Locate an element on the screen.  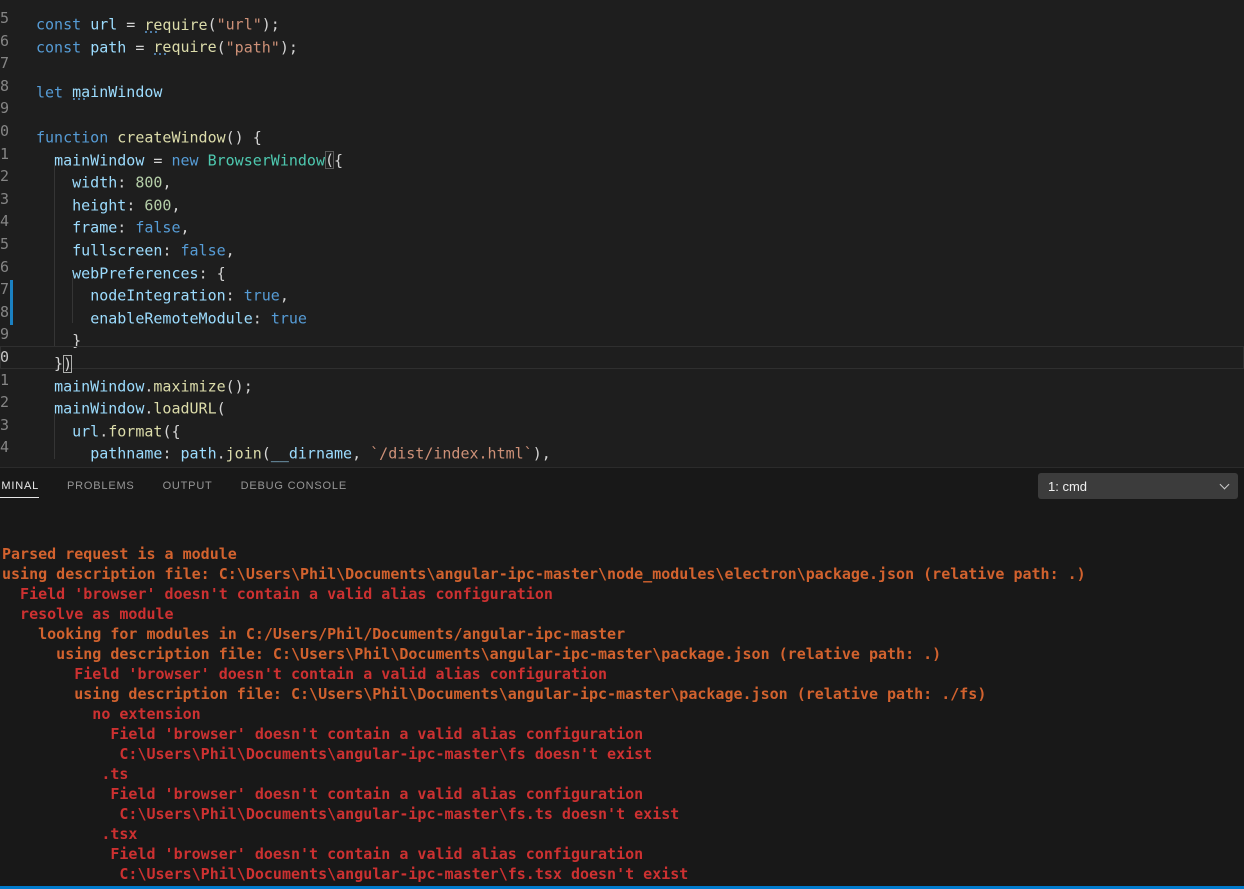
code-line: 5 const url = require("url"); is located at coordinates (622, 20).